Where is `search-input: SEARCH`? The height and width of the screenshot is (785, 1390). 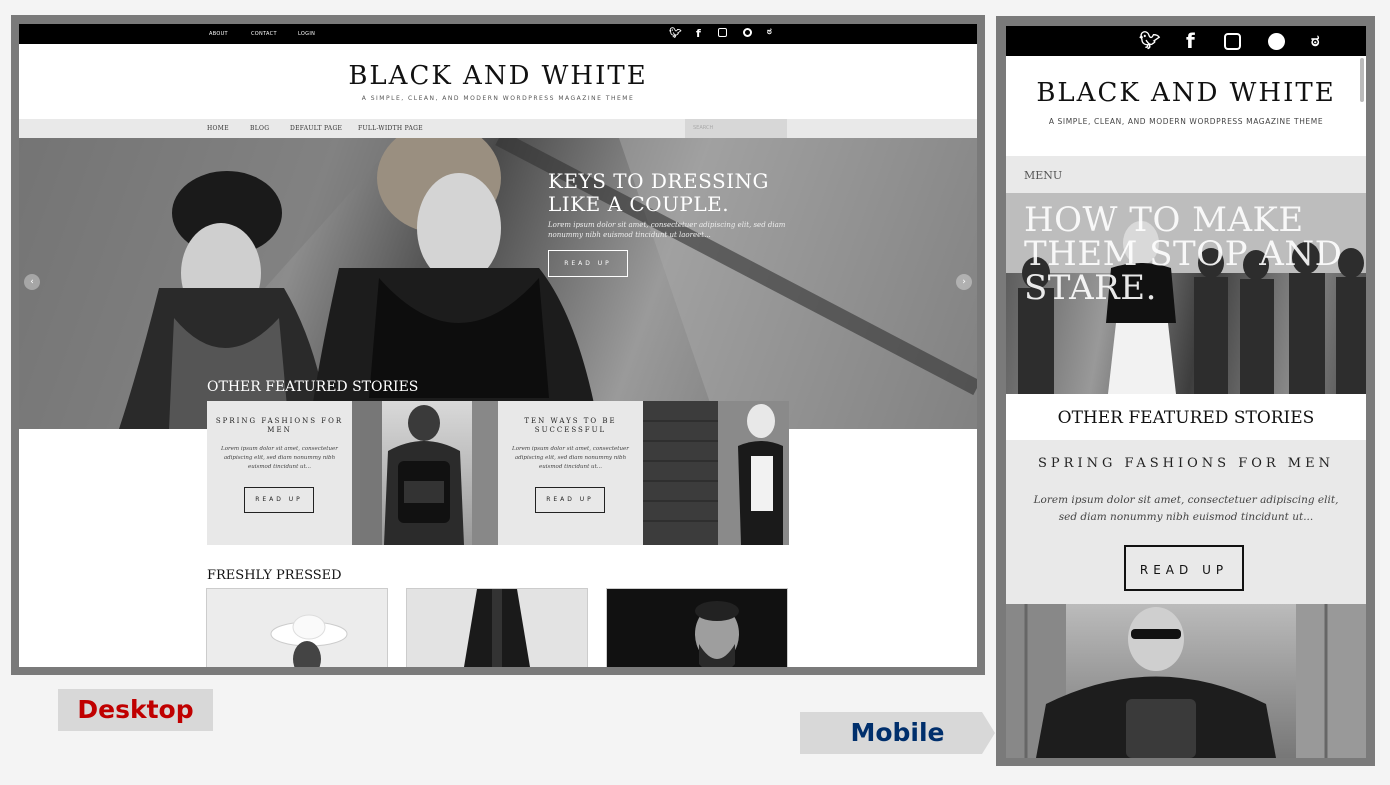 search-input: SEARCH is located at coordinates (736, 128).